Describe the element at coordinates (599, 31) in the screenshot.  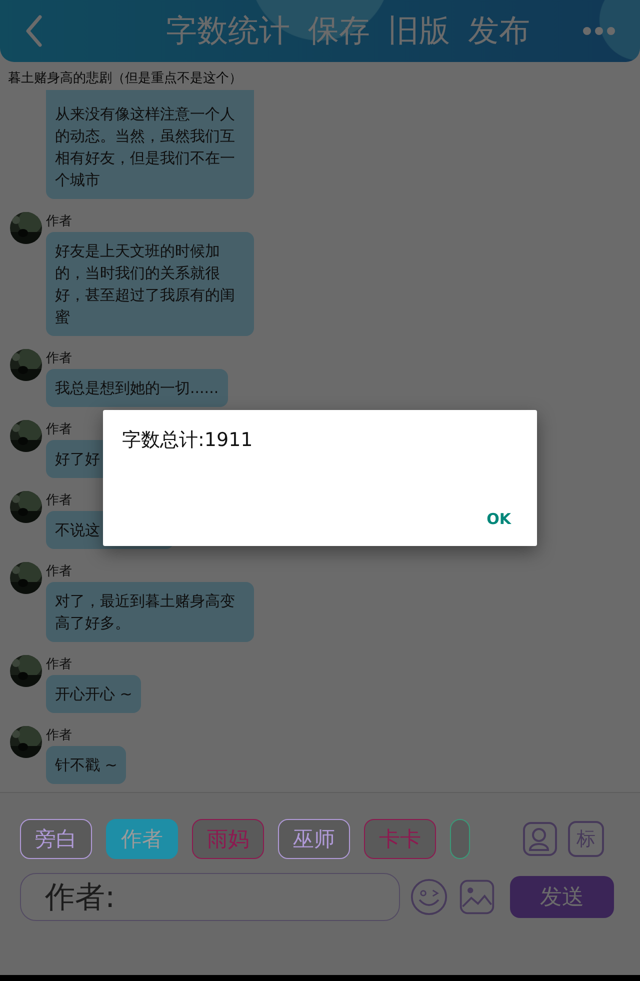
I see `more-icon` at that location.